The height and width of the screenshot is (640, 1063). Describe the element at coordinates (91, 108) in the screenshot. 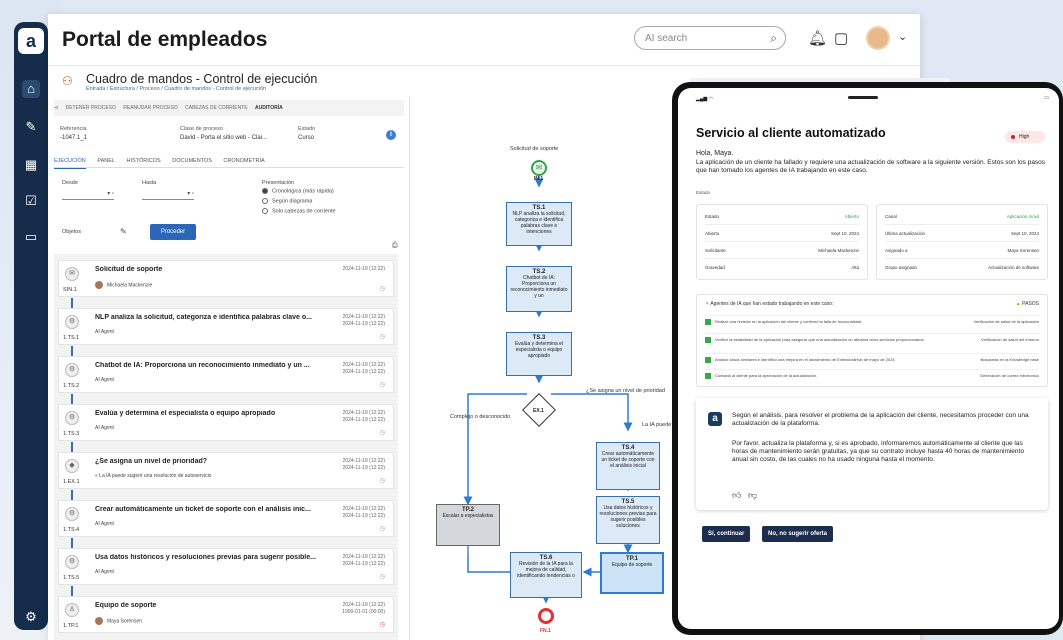

I see `stop-process-button: DETENER PROCESO` at that location.